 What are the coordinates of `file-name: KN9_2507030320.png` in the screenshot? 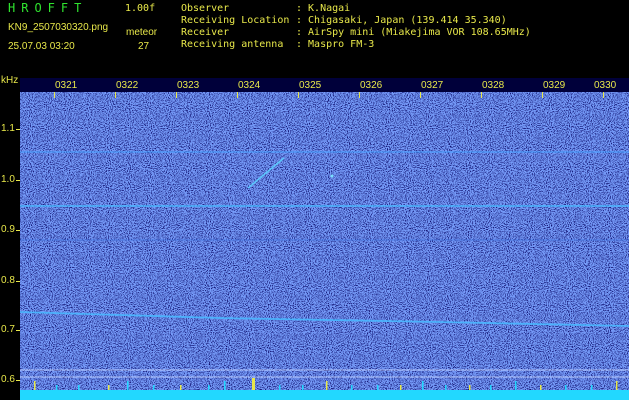 It's located at (58, 27).